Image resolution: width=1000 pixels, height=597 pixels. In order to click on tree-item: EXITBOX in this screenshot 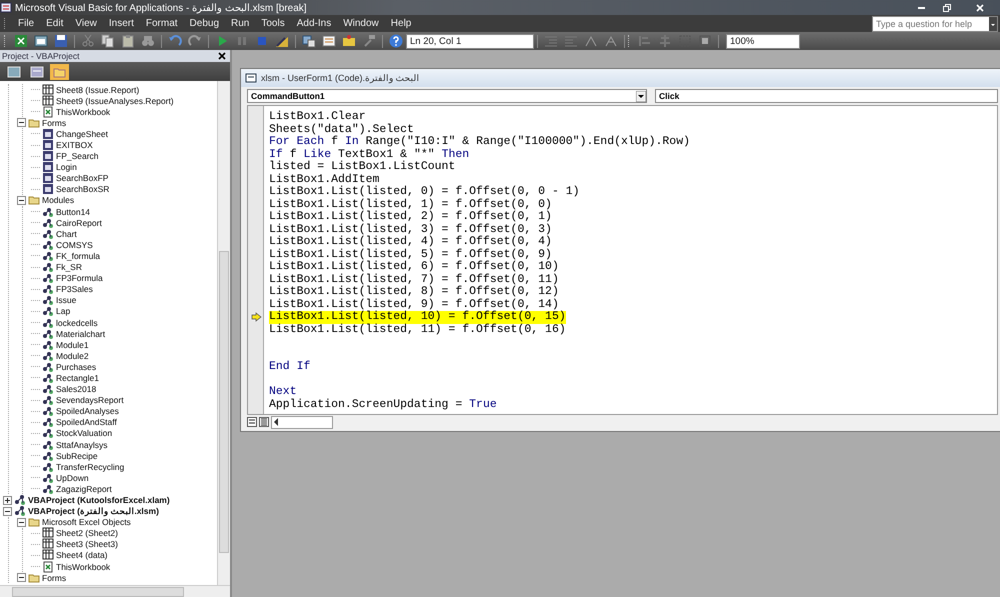, I will do `click(74, 145)`.